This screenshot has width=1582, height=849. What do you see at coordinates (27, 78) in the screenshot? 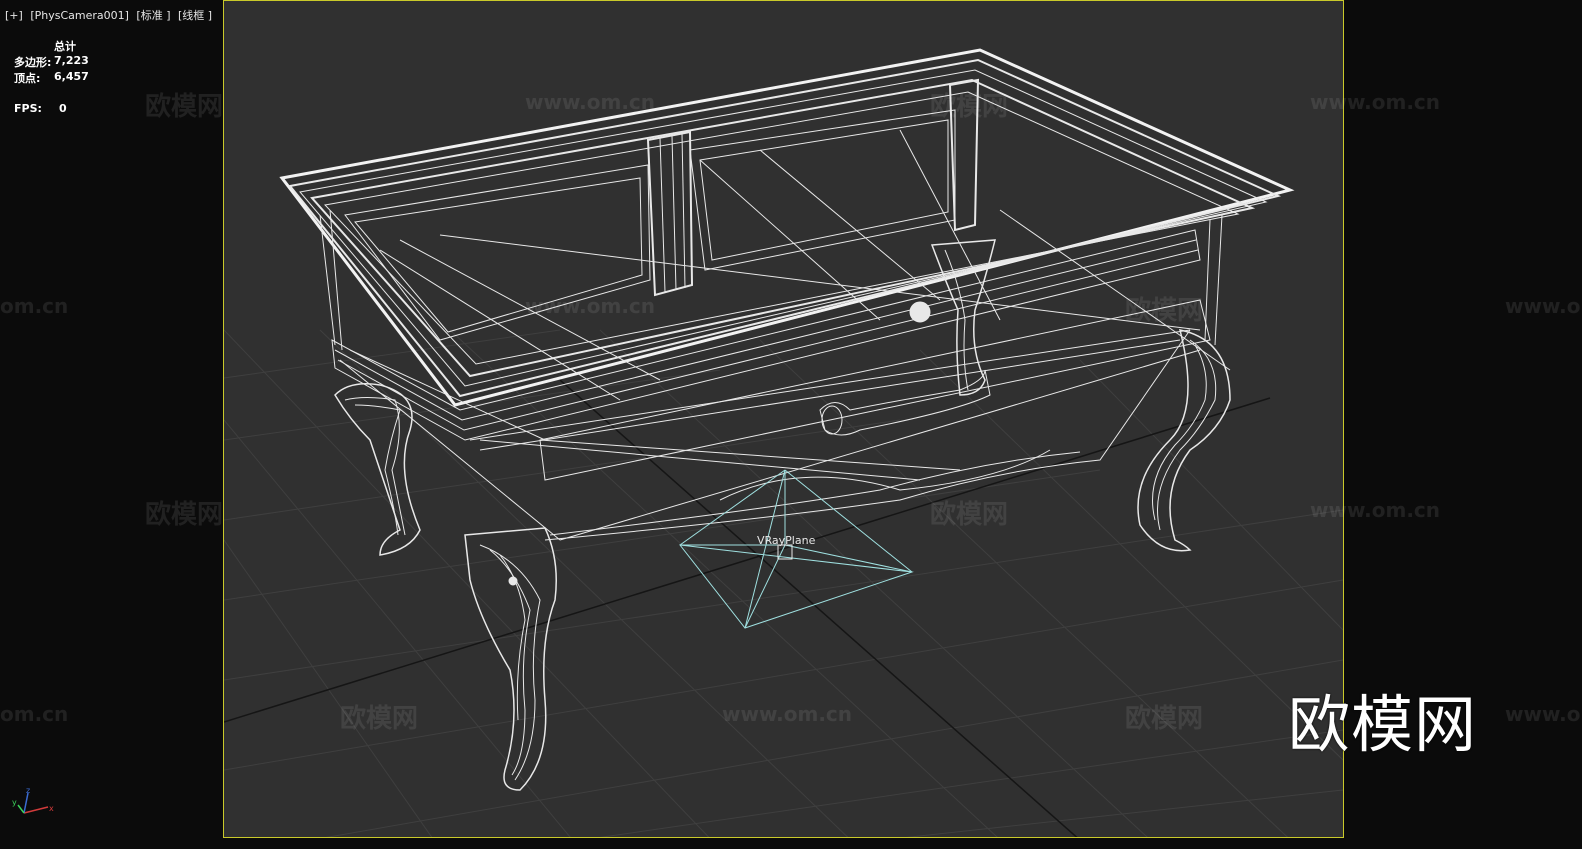
I see `vertices-label: 顶点:` at bounding box center [27, 78].